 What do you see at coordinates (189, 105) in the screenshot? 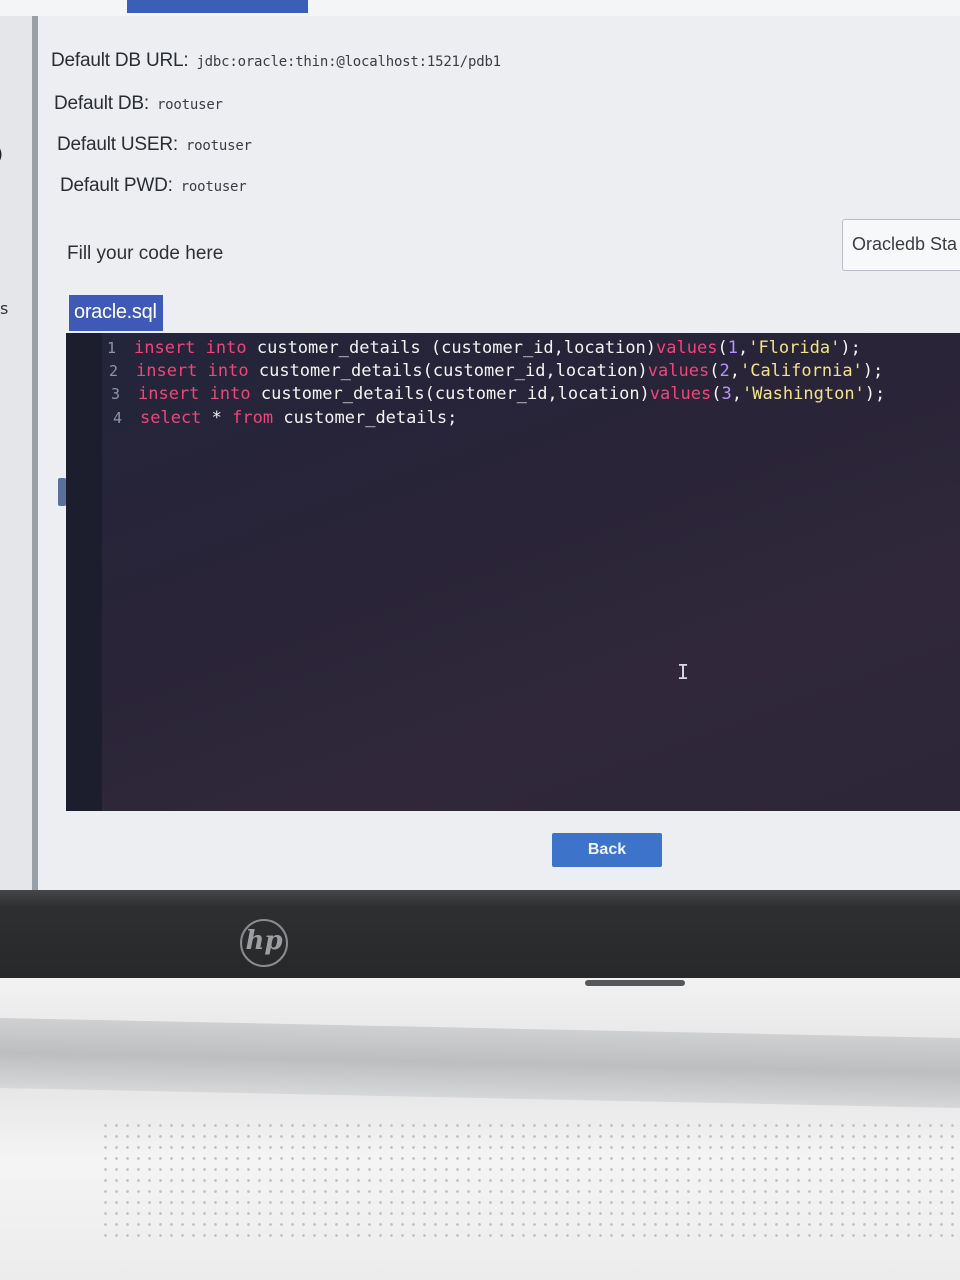
I see `db-name-value: rootuser` at bounding box center [189, 105].